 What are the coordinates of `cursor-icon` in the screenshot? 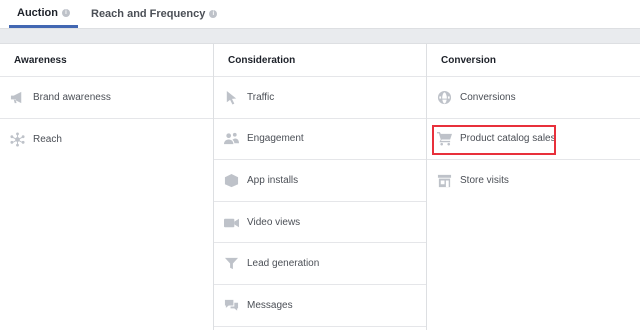 It's located at (231, 97).